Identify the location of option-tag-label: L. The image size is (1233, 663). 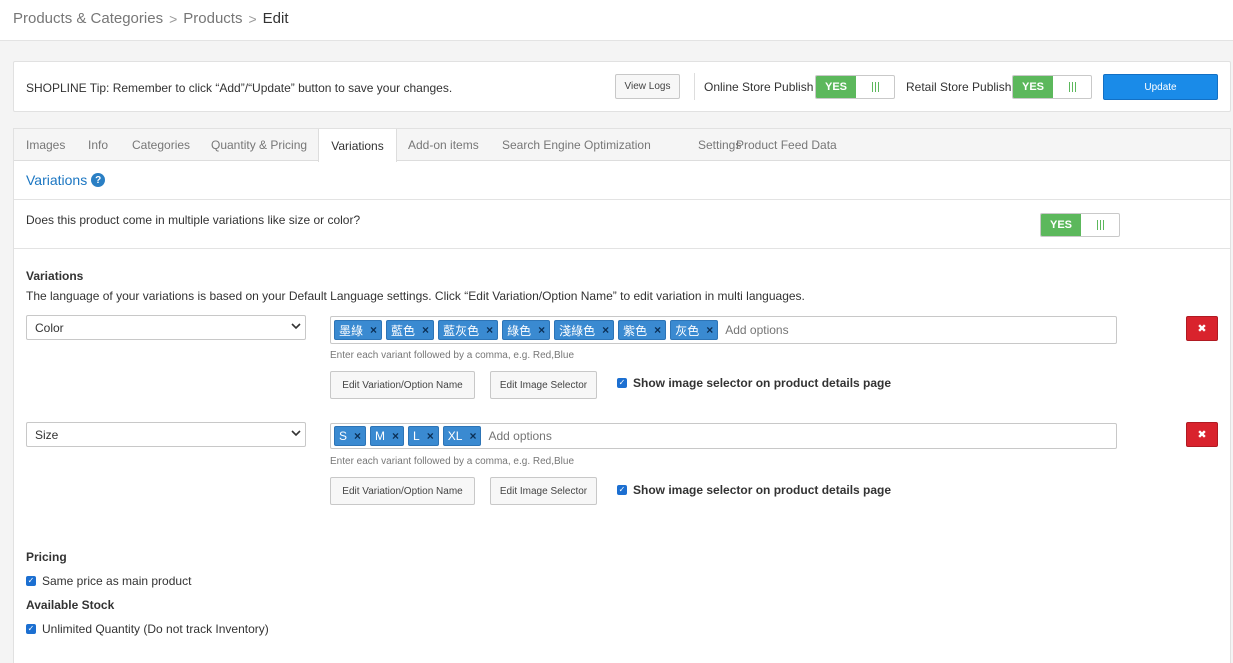
(416, 436).